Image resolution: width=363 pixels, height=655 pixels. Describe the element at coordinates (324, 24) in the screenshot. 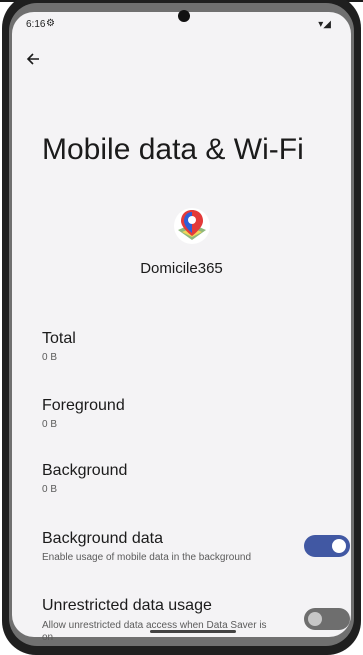

I see `signal-wifi-icons: ▾◢` at that location.